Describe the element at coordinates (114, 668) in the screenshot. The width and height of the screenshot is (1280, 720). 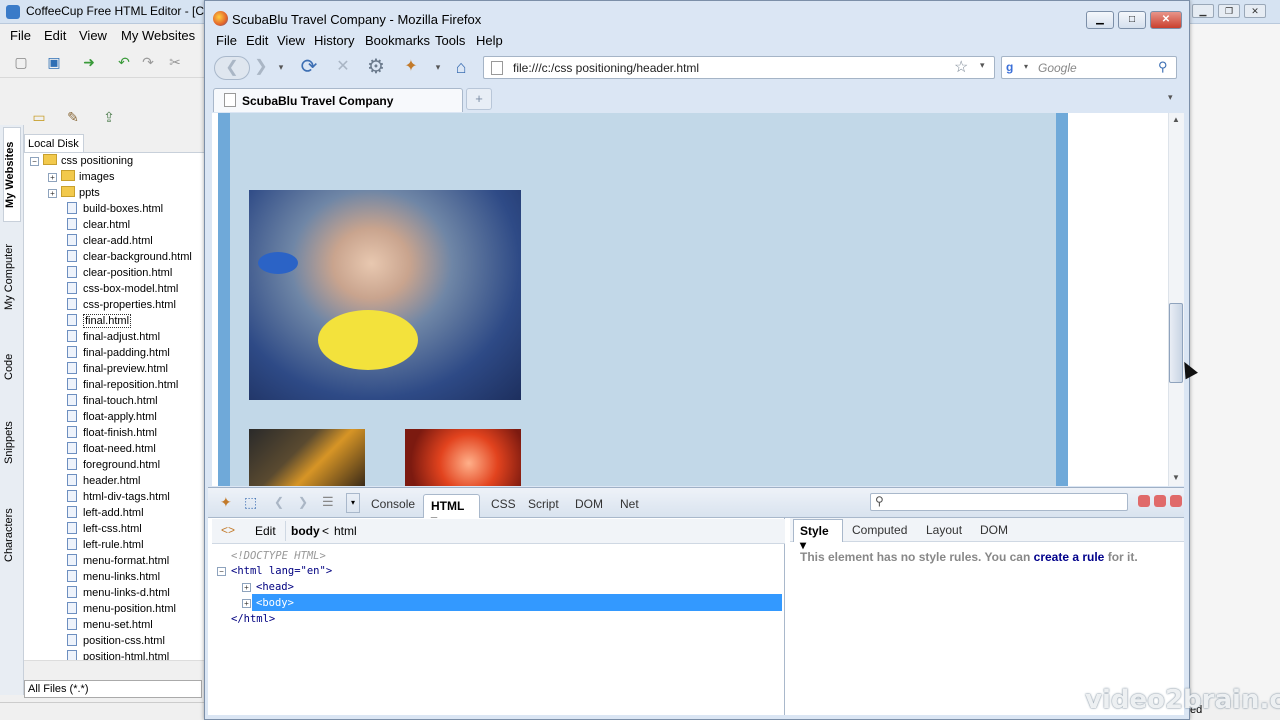
I see `tree-horizontal-scrollbar` at that location.